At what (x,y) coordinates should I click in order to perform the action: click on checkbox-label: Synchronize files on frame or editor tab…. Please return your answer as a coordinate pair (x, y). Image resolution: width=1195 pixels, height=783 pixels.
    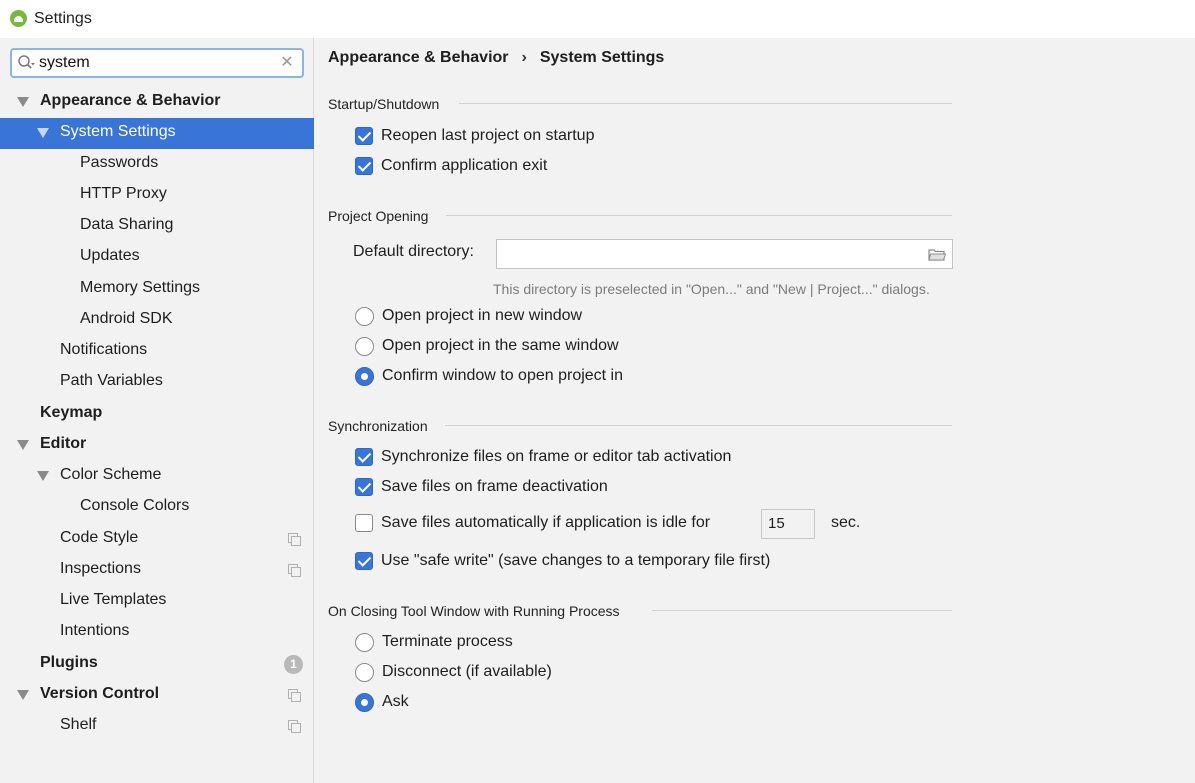
    Looking at the image, I should click on (556, 456).